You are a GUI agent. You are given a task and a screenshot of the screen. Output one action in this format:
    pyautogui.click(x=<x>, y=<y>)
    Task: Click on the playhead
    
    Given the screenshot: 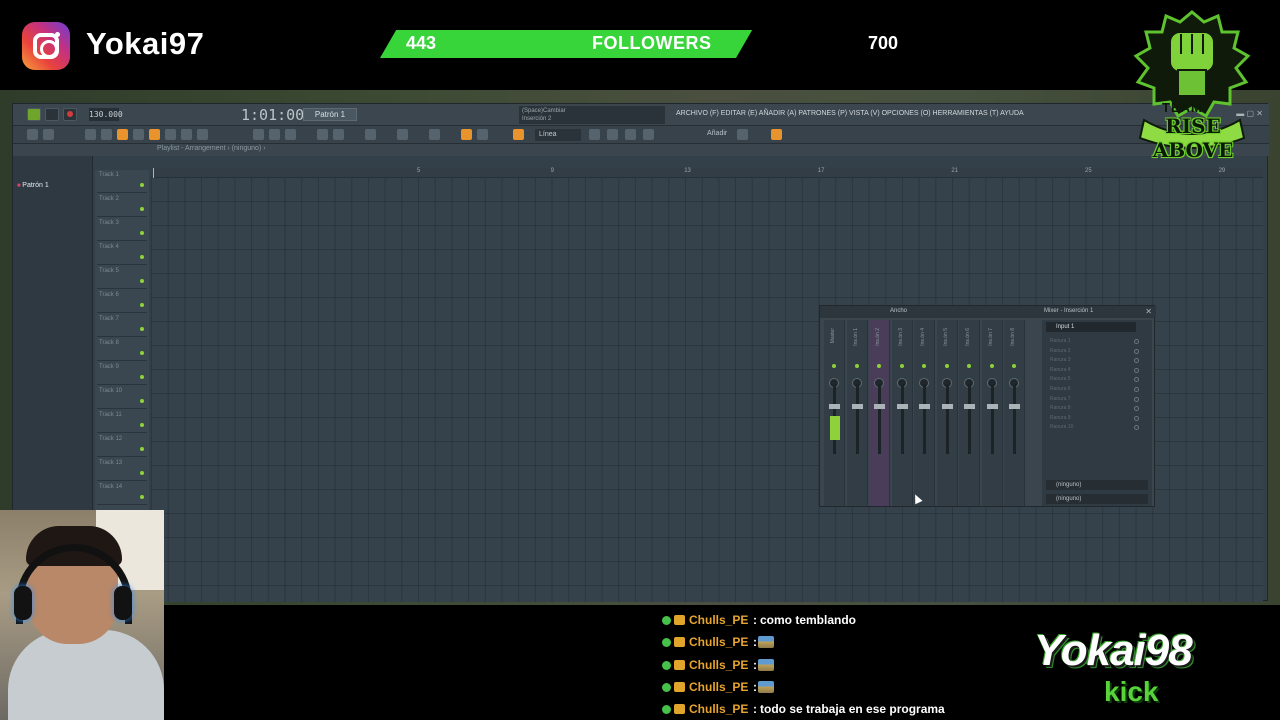 What is the action you would take?
    pyautogui.click(x=153, y=173)
    